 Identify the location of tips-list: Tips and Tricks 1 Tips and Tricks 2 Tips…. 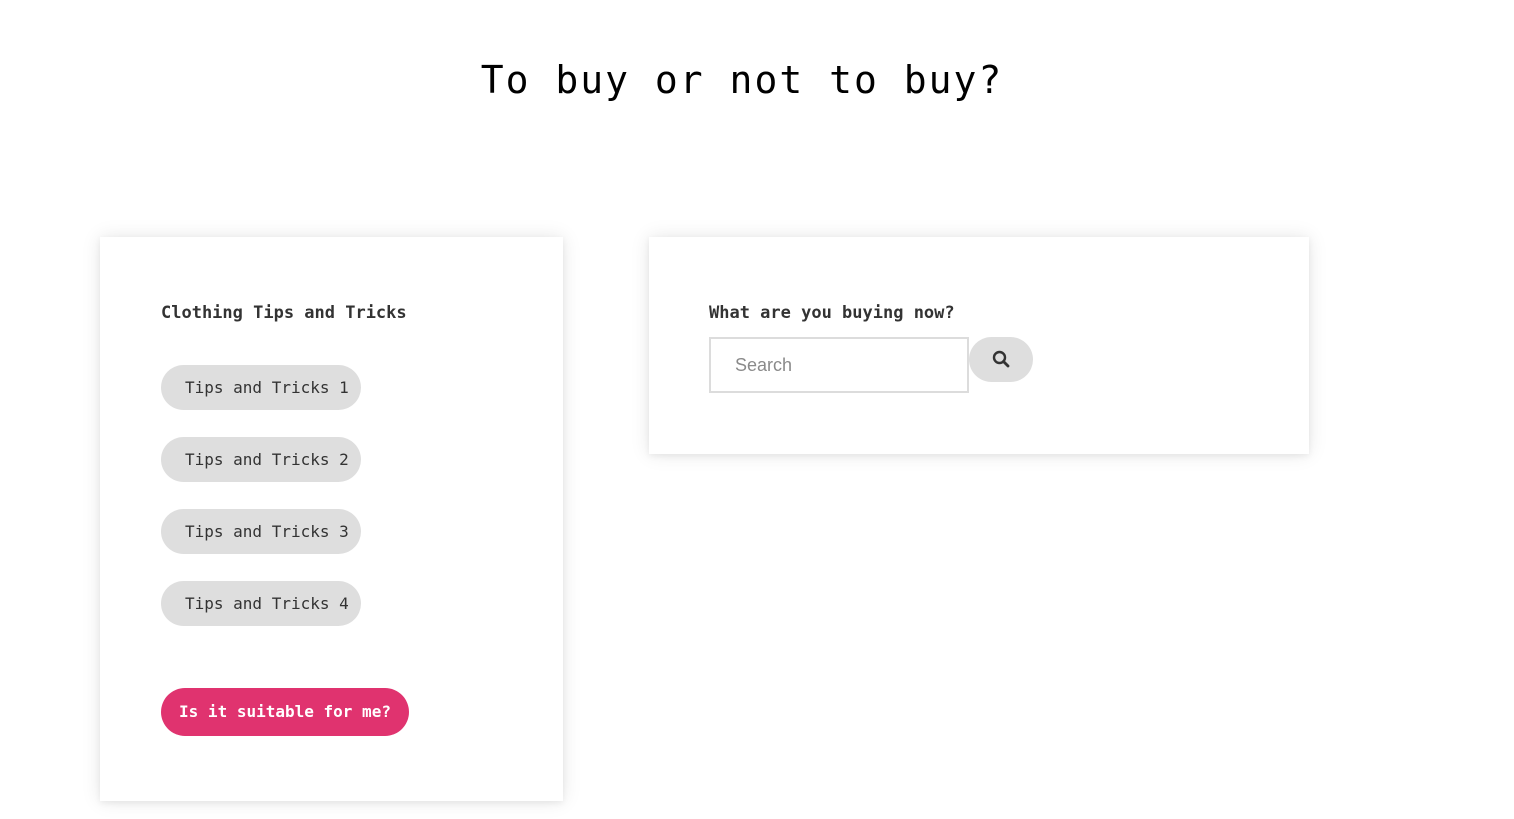
(261, 509).